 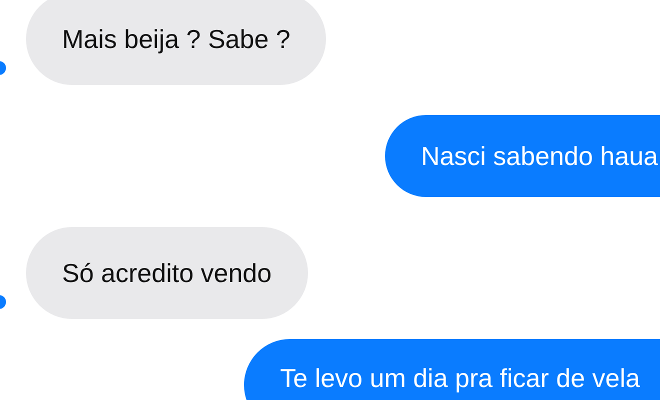 What do you see at coordinates (522, 156) in the screenshot?
I see `sent-message-bubble: Nasci sabendo haua` at bounding box center [522, 156].